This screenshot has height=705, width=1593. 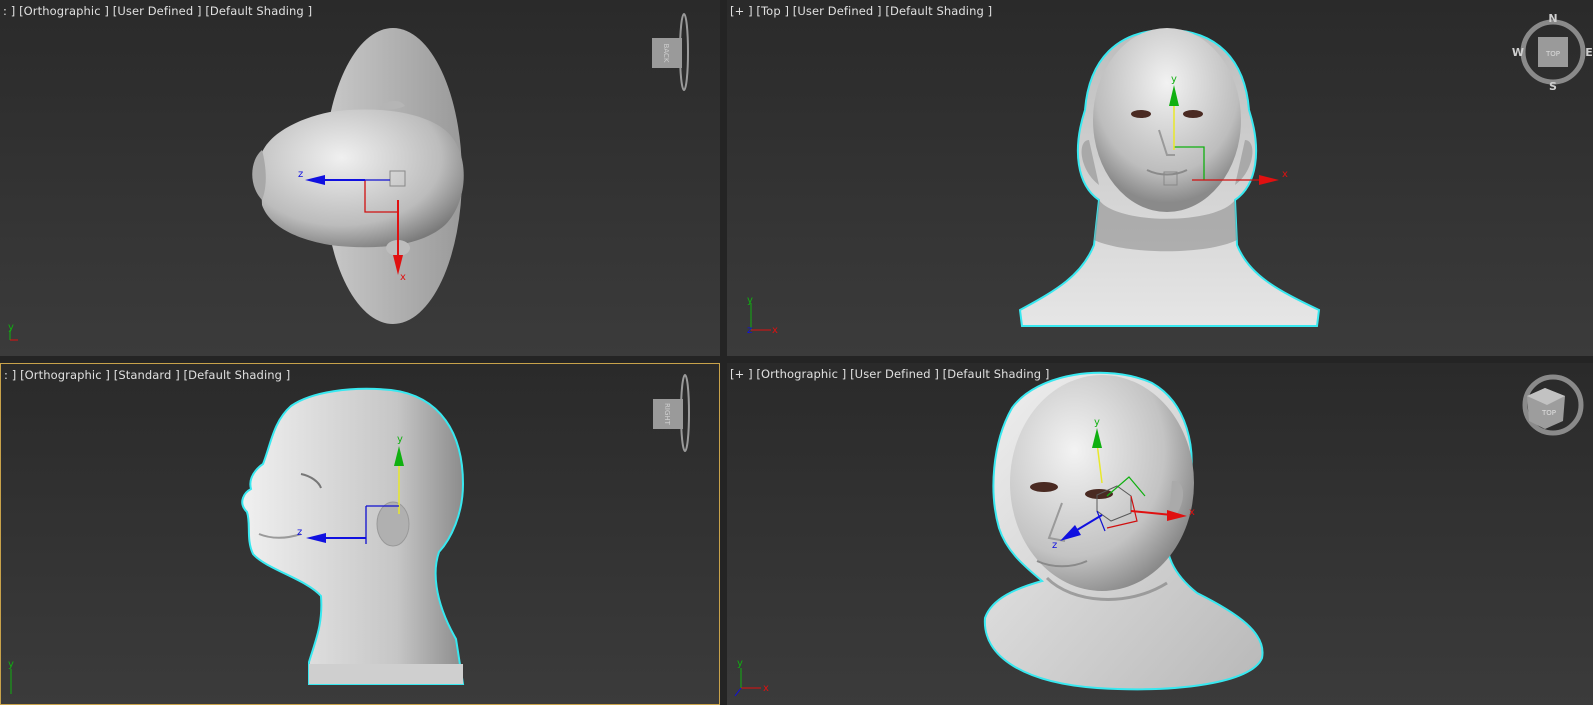 I want to click on view-cube-icon: RIGHT, so click(x=671, y=413).